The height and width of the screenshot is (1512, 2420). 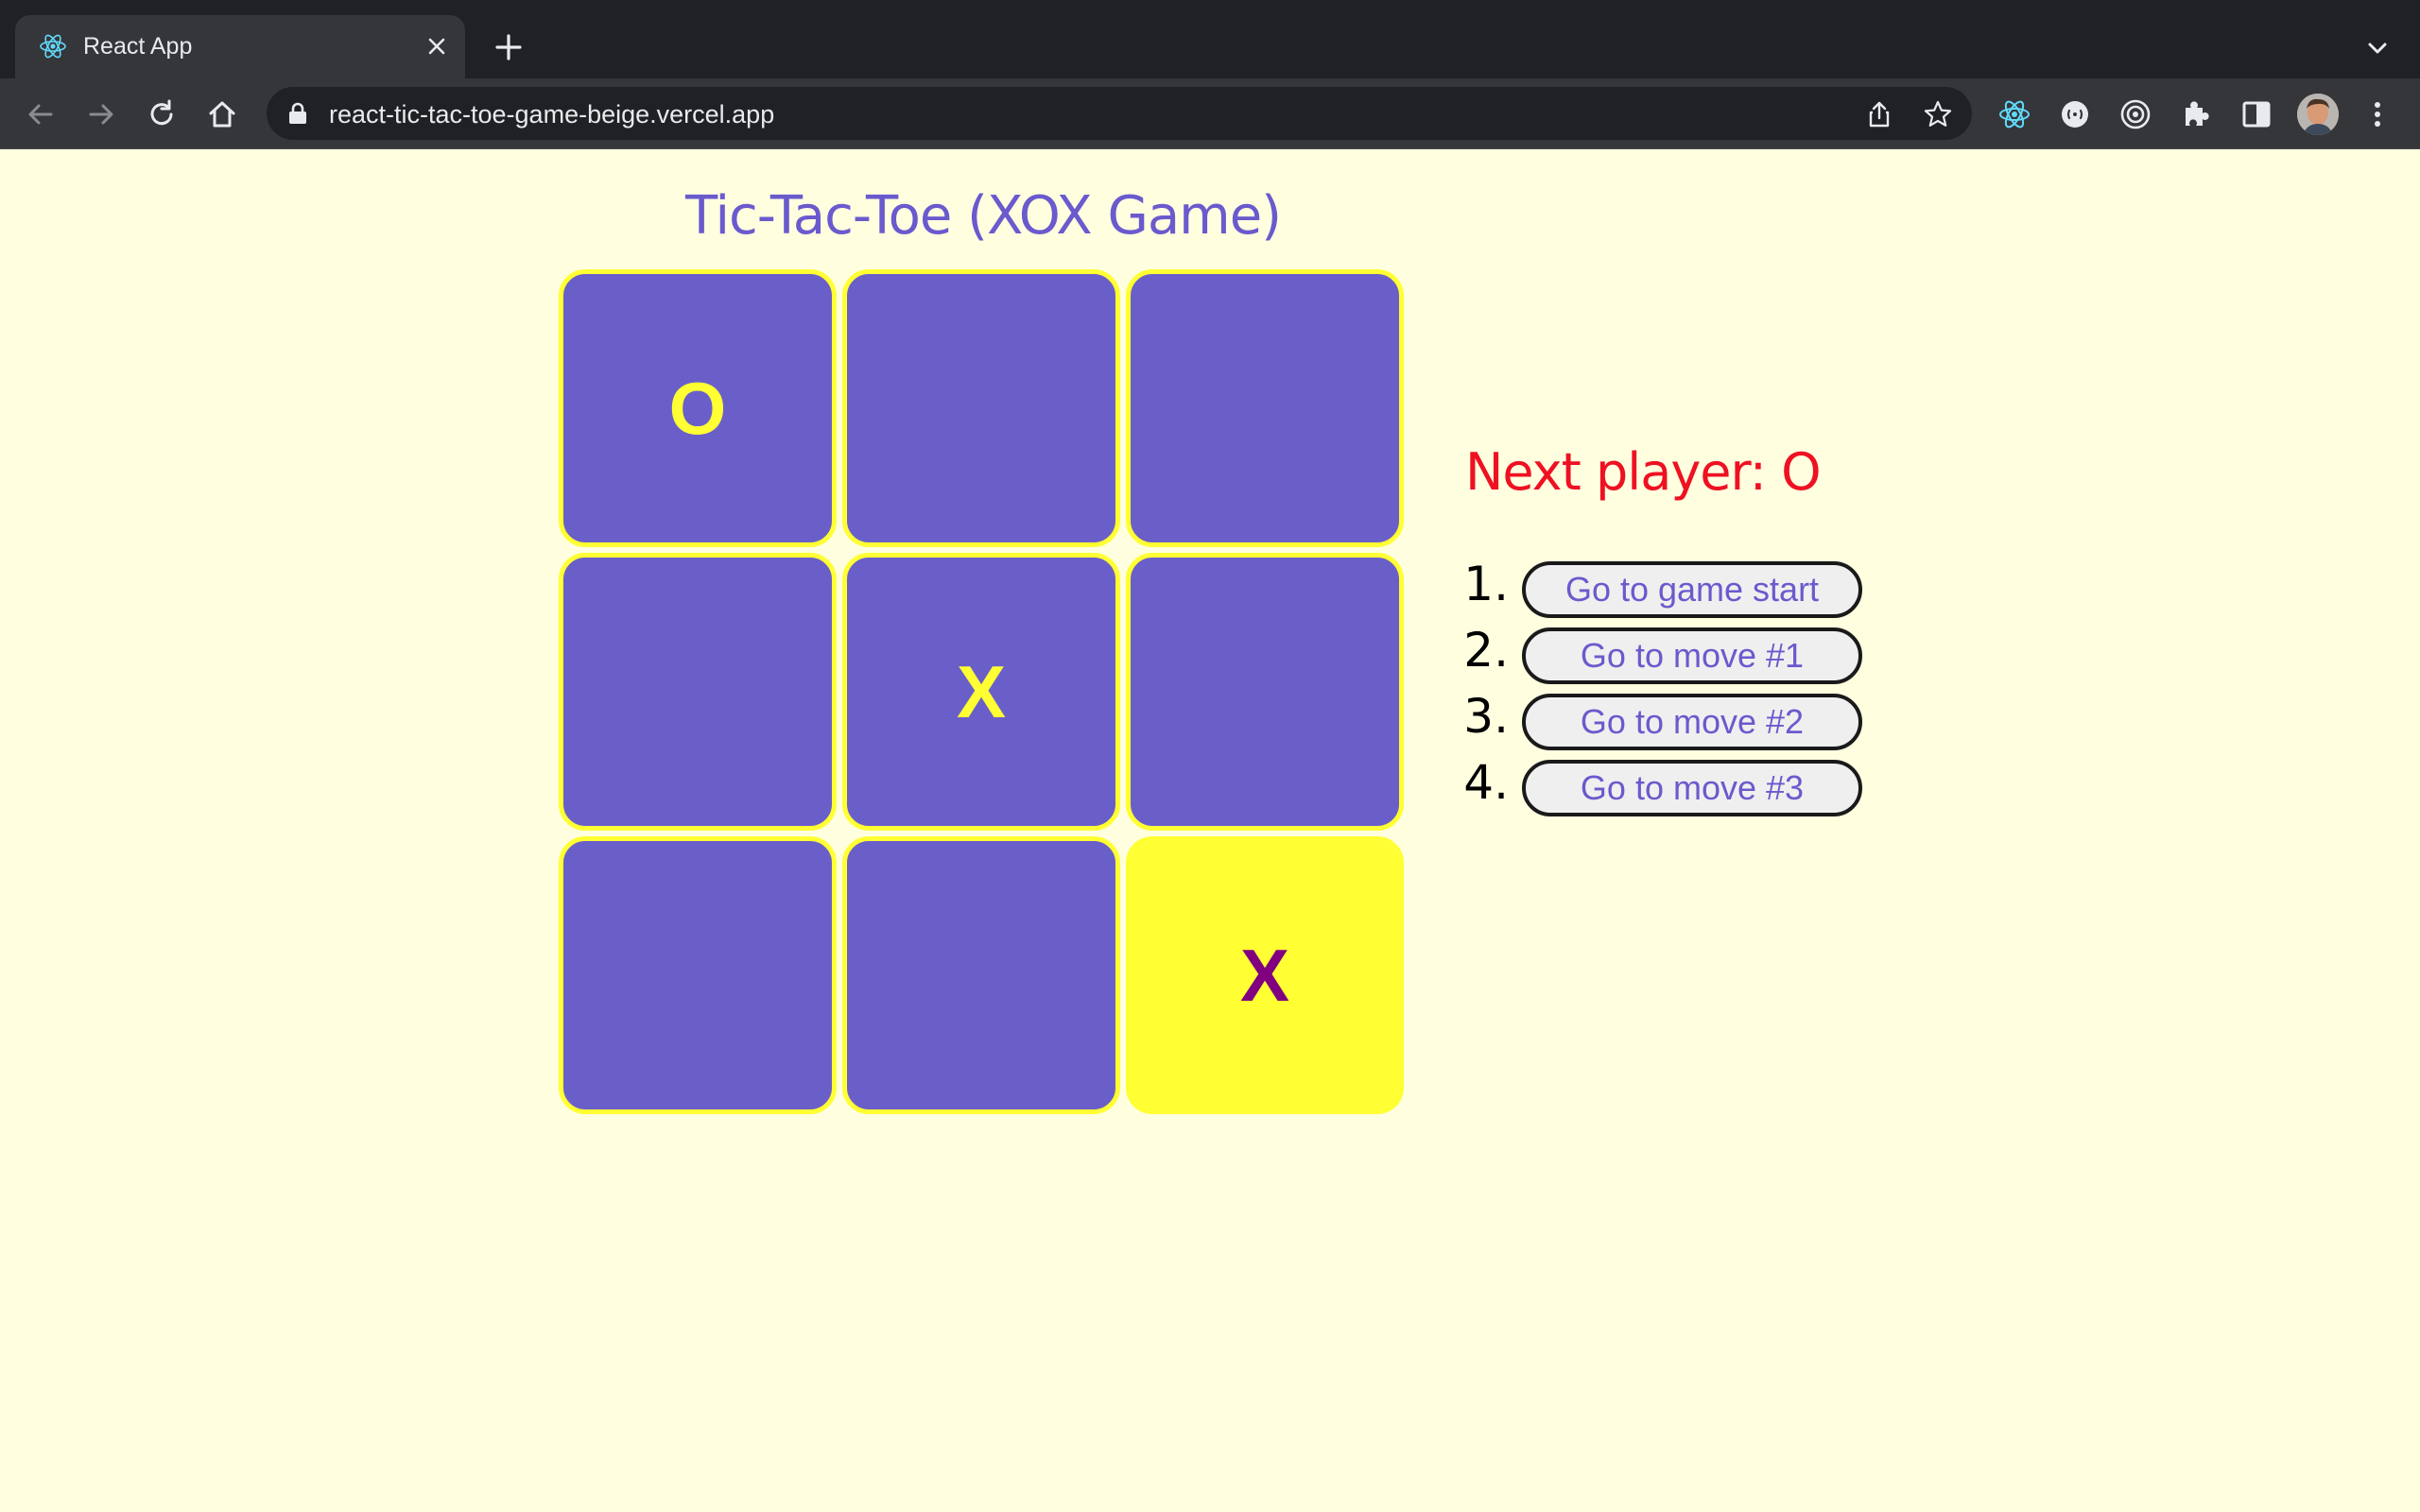 I want to click on new-tab-icon, so click(x=509, y=47).